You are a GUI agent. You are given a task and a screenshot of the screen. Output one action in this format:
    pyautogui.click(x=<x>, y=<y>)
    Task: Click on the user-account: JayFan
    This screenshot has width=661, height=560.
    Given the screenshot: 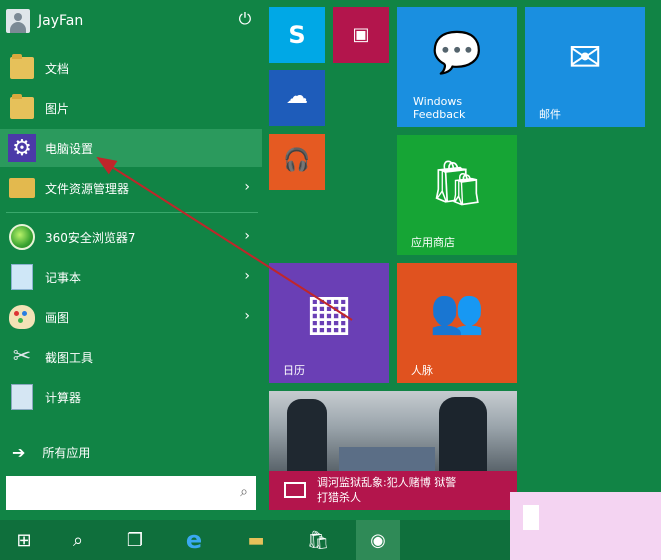 What is the action you would take?
    pyautogui.click(x=132, y=21)
    